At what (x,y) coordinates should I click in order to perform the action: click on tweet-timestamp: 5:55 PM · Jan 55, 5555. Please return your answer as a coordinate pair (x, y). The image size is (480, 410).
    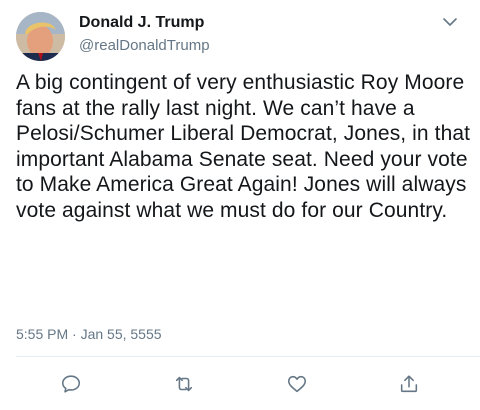
    Looking at the image, I should click on (89, 334).